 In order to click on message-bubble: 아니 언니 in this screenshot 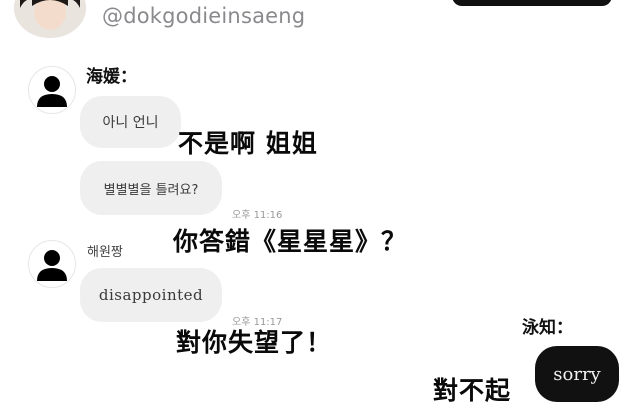, I will do `click(130, 122)`.